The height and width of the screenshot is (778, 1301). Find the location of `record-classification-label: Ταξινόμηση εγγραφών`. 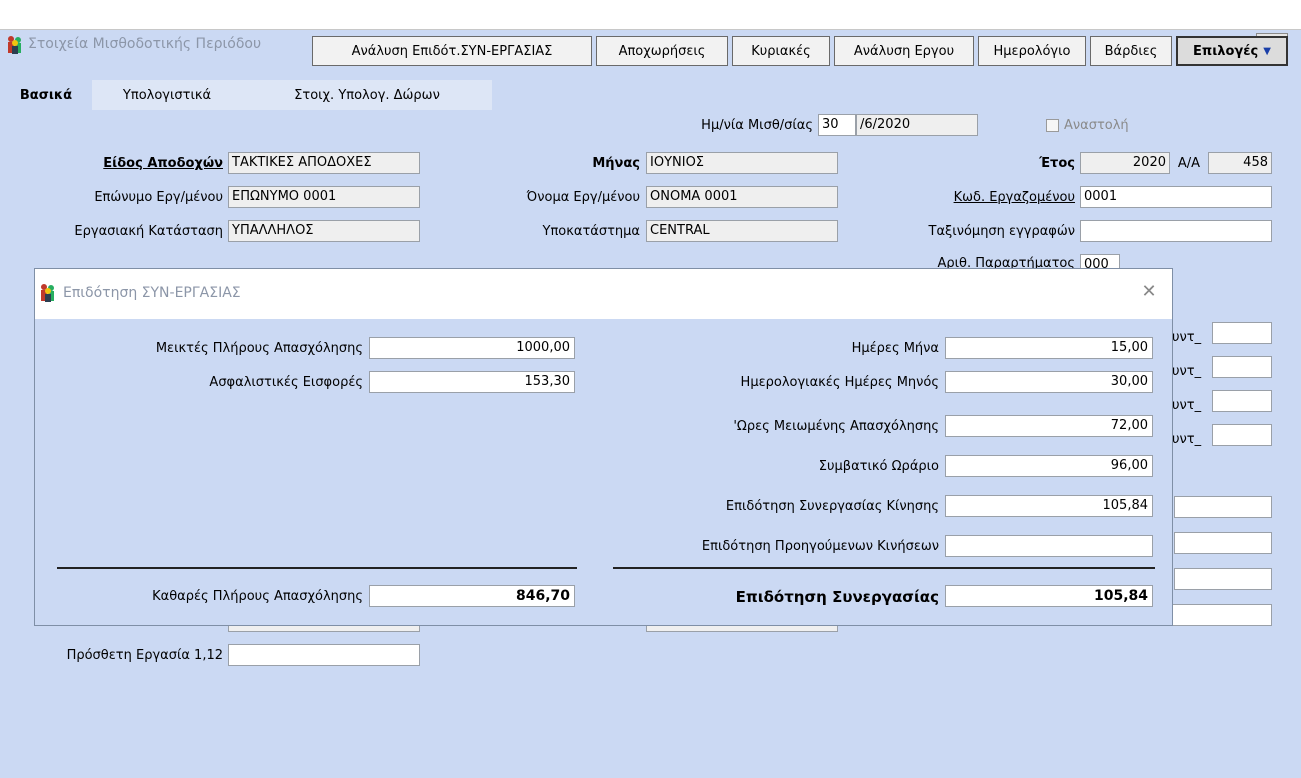

record-classification-label: Ταξινόμηση εγγραφών is located at coordinates (1001, 231).